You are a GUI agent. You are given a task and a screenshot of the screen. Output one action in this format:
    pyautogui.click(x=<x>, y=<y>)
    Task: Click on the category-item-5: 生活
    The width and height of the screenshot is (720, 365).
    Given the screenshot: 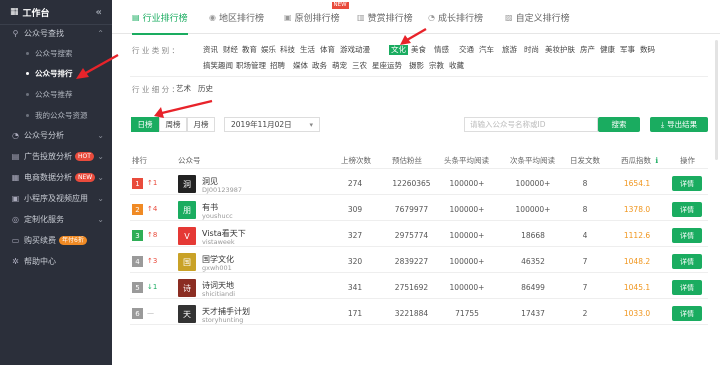 What is the action you would take?
    pyautogui.click(x=307, y=50)
    